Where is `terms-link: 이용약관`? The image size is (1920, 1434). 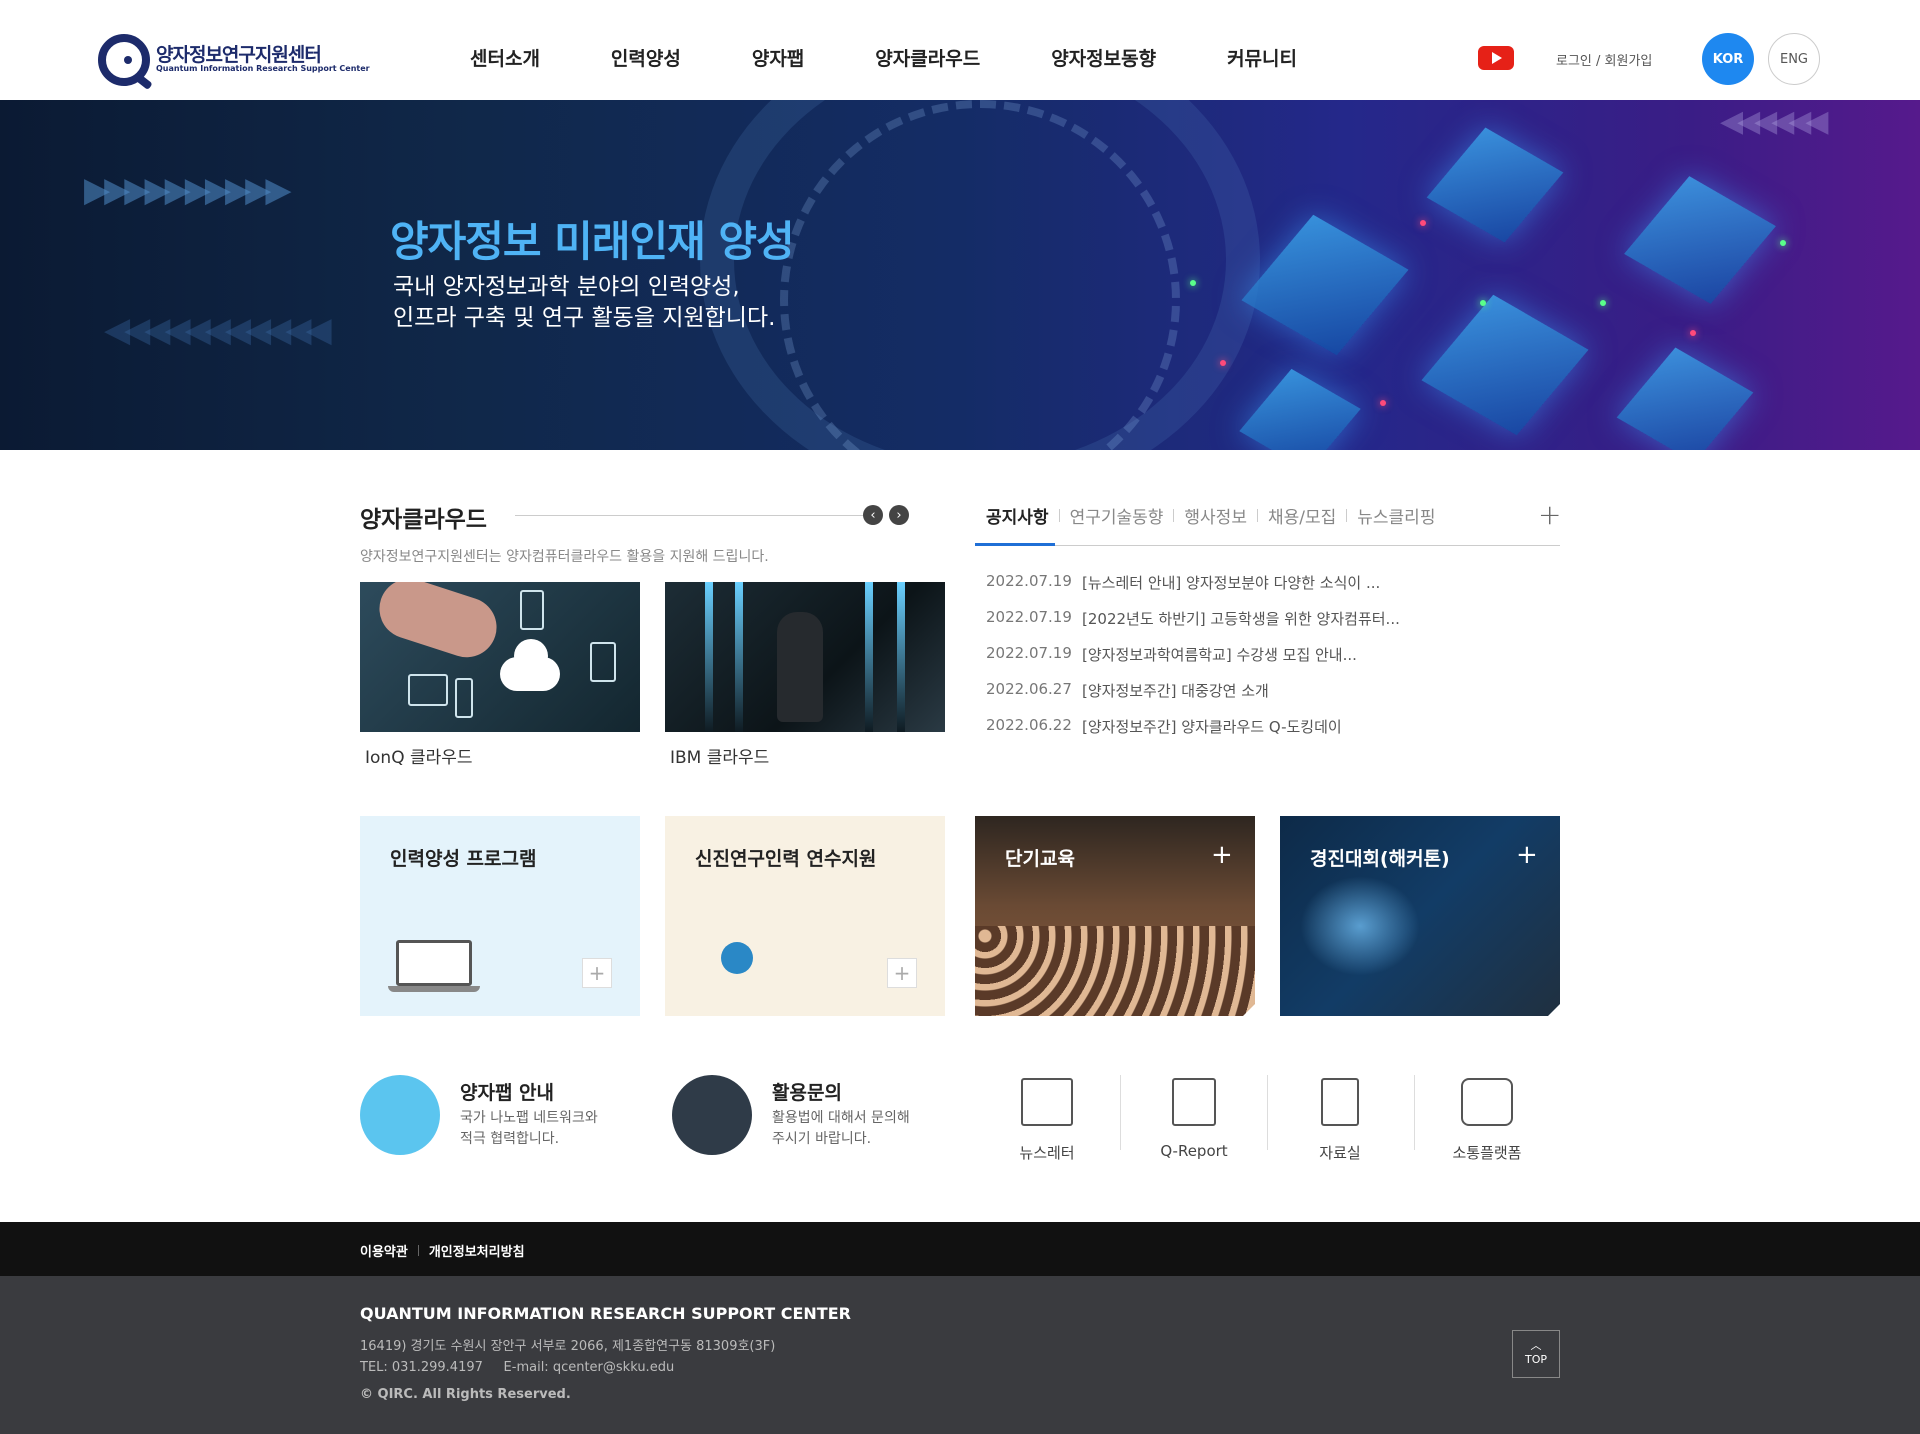 terms-link: 이용약관 is located at coordinates (384, 1252).